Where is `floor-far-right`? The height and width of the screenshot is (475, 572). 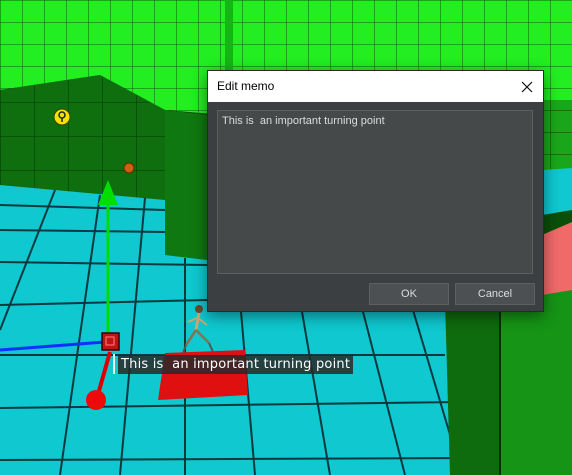 floor-far-right is located at coordinates (557, 191).